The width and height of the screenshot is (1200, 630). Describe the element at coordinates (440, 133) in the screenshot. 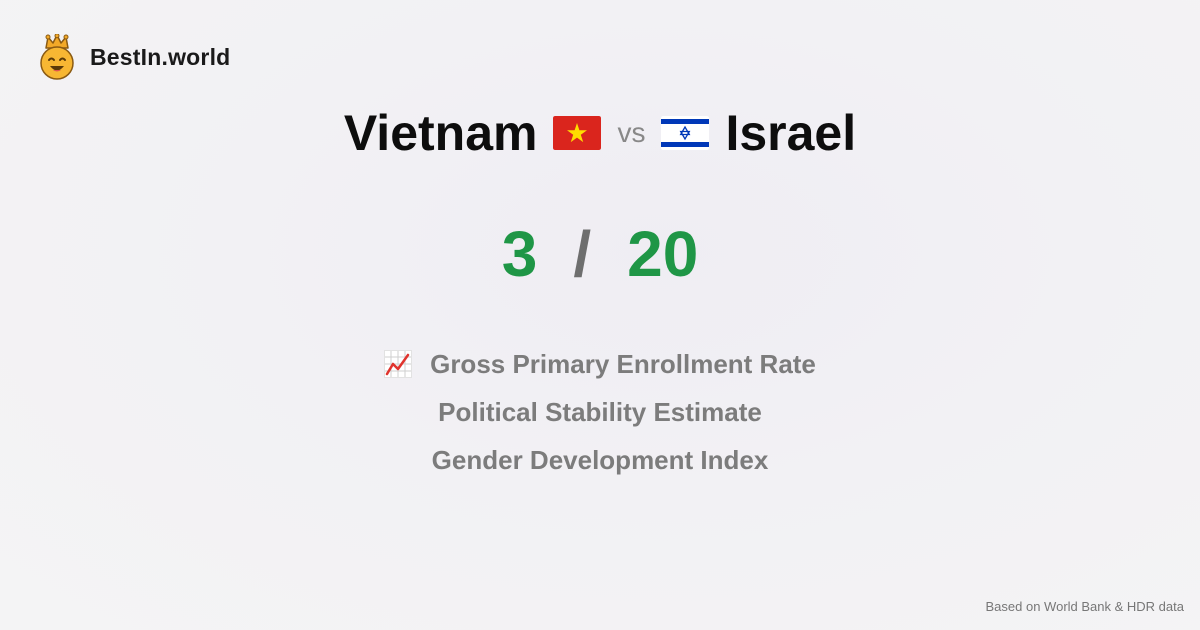

I see `left-country-name: Vietnam` at that location.